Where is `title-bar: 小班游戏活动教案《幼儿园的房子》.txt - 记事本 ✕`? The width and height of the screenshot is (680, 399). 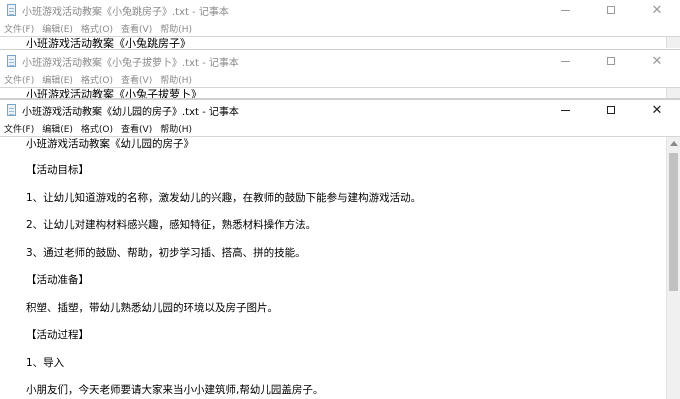
title-bar: 小班游戏活动教案《幼儿园的房子》.txt - 记事本 ✕ is located at coordinates (340, 110).